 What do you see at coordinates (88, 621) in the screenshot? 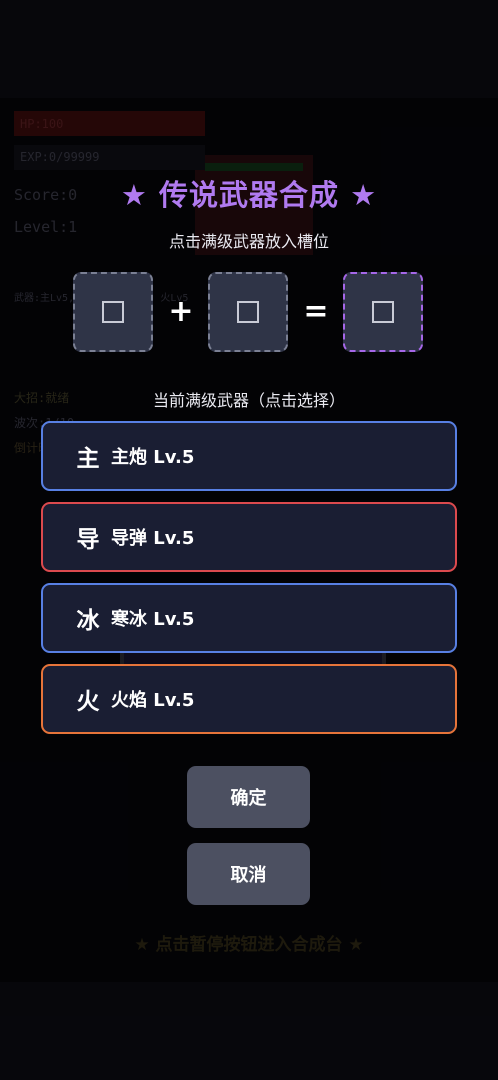
I see `frost-icon: 冰` at bounding box center [88, 621].